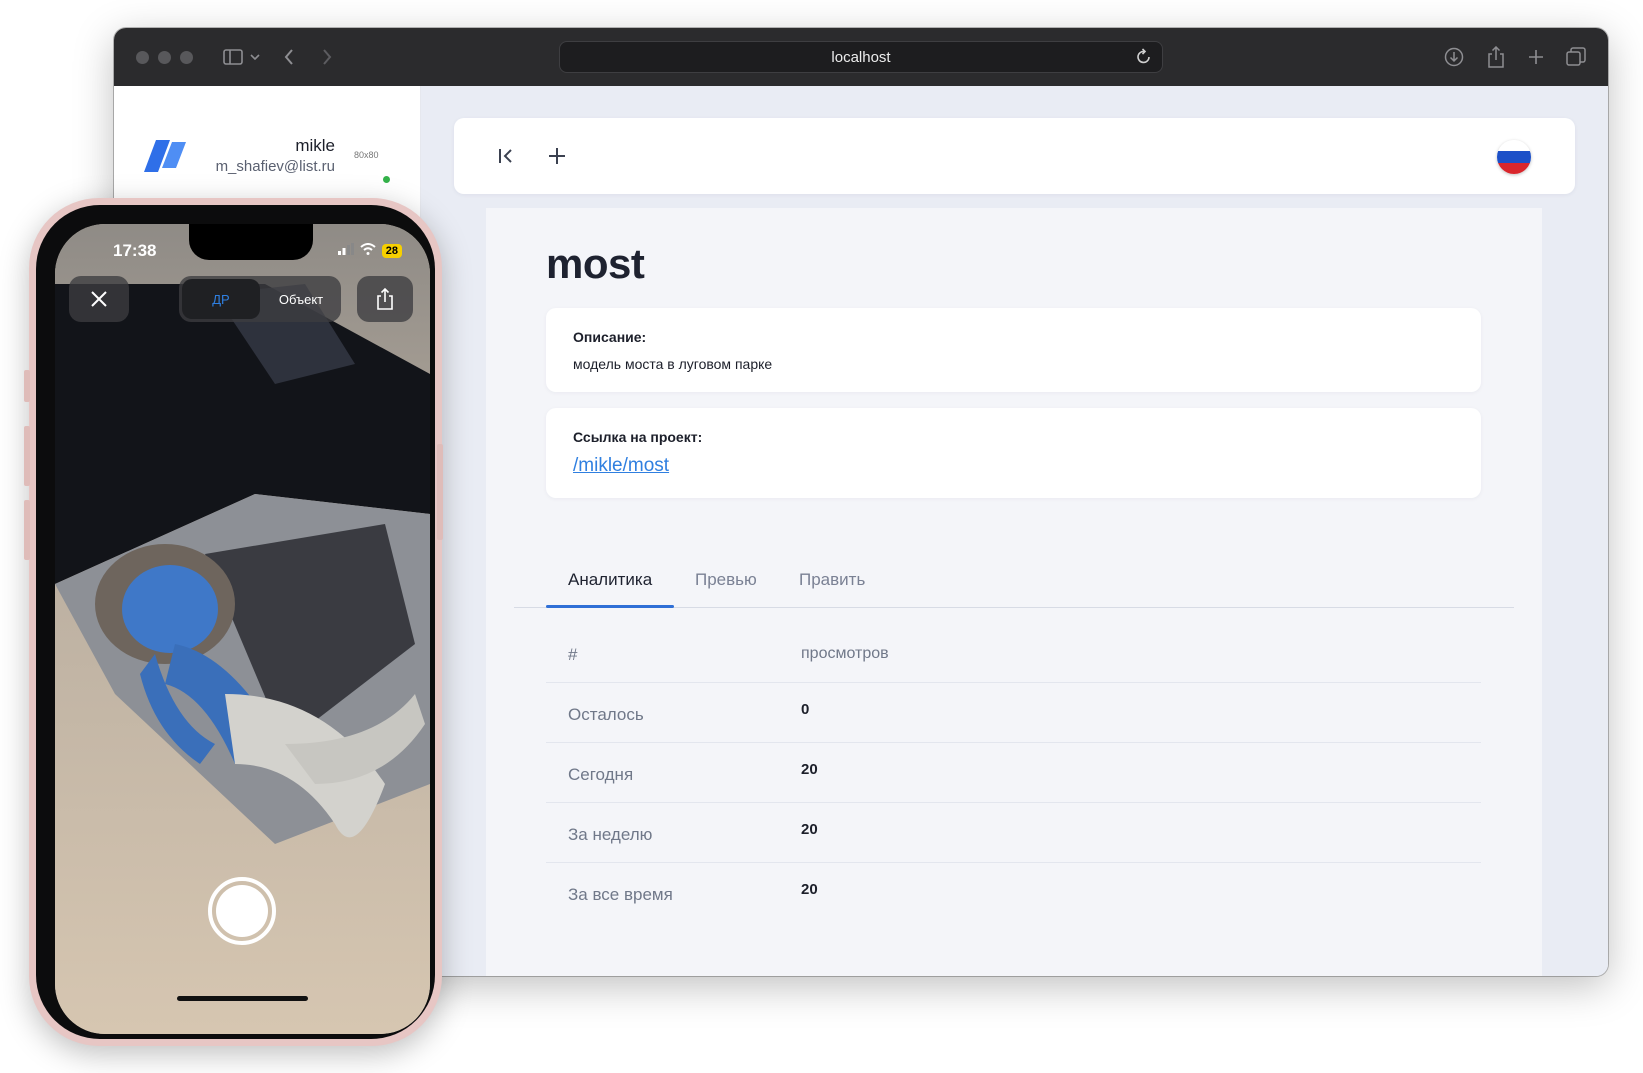  What do you see at coordinates (345, 251) in the screenshot?
I see `signal-icon` at bounding box center [345, 251].